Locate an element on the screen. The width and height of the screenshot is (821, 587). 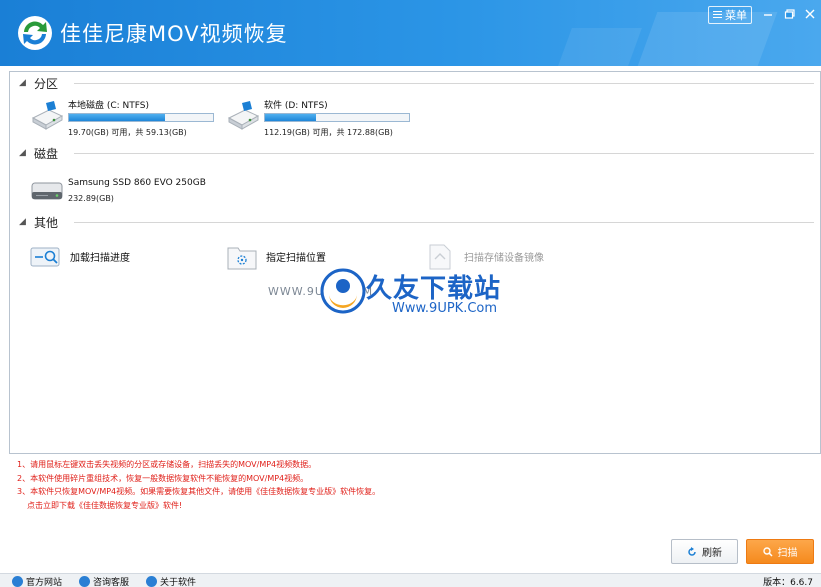
scan-button: 扫描 is located at coordinates (780, 551).